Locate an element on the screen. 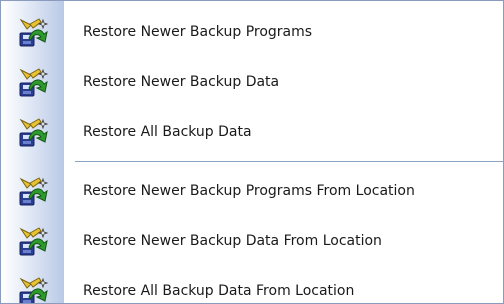 The width and height of the screenshot is (504, 304). menu-item-restore-all-backup-data-from-location: Restore All Backup Data From Location is located at coordinates (252, 284).